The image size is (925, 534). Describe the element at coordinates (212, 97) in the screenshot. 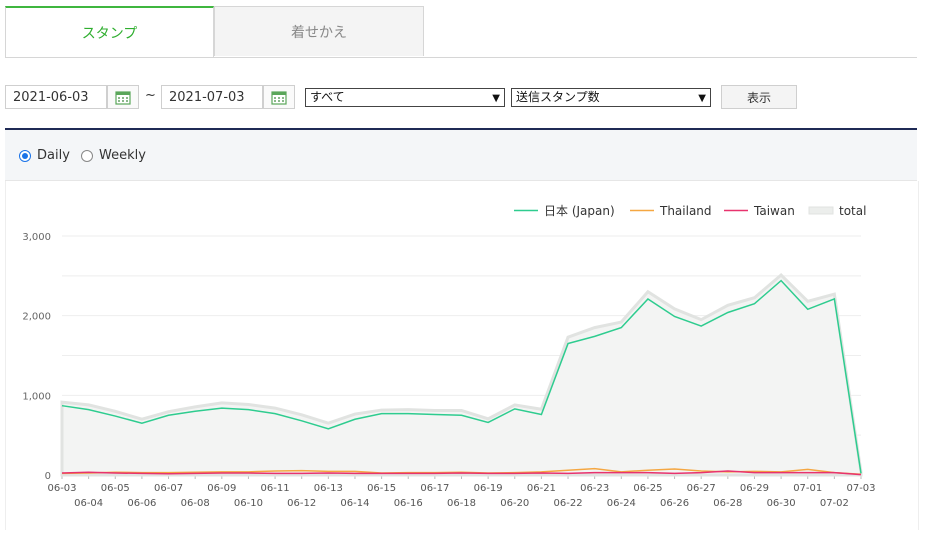

I see `end-date-input` at that location.